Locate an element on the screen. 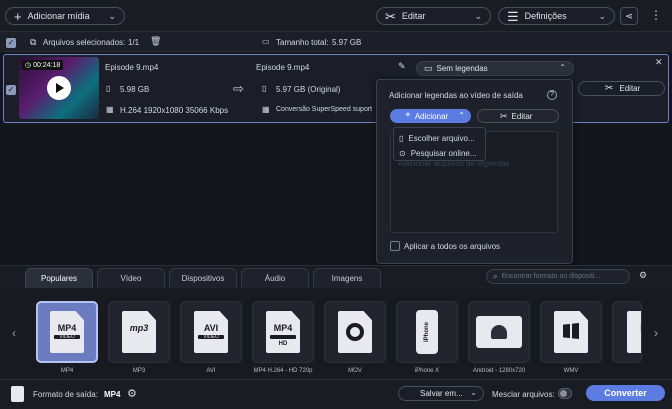 The width and height of the screenshot is (672, 409). windows-logo-icon is located at coordinates (571, 331).